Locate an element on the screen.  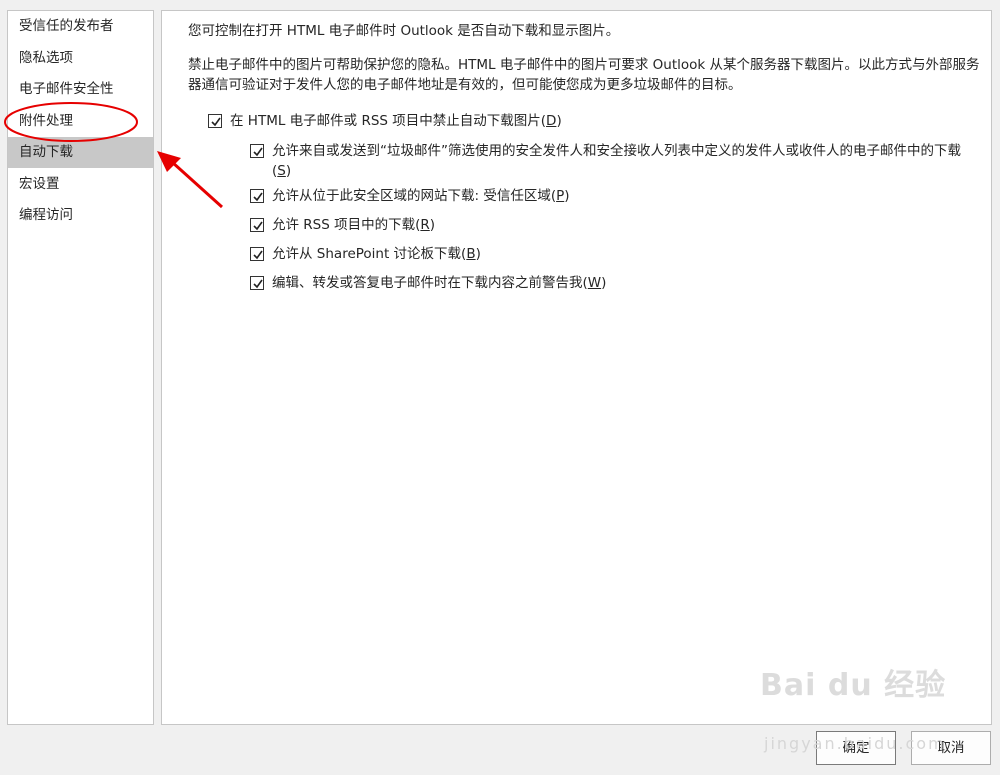
allow-rss-checkbox is located at coordinates (257, 225).